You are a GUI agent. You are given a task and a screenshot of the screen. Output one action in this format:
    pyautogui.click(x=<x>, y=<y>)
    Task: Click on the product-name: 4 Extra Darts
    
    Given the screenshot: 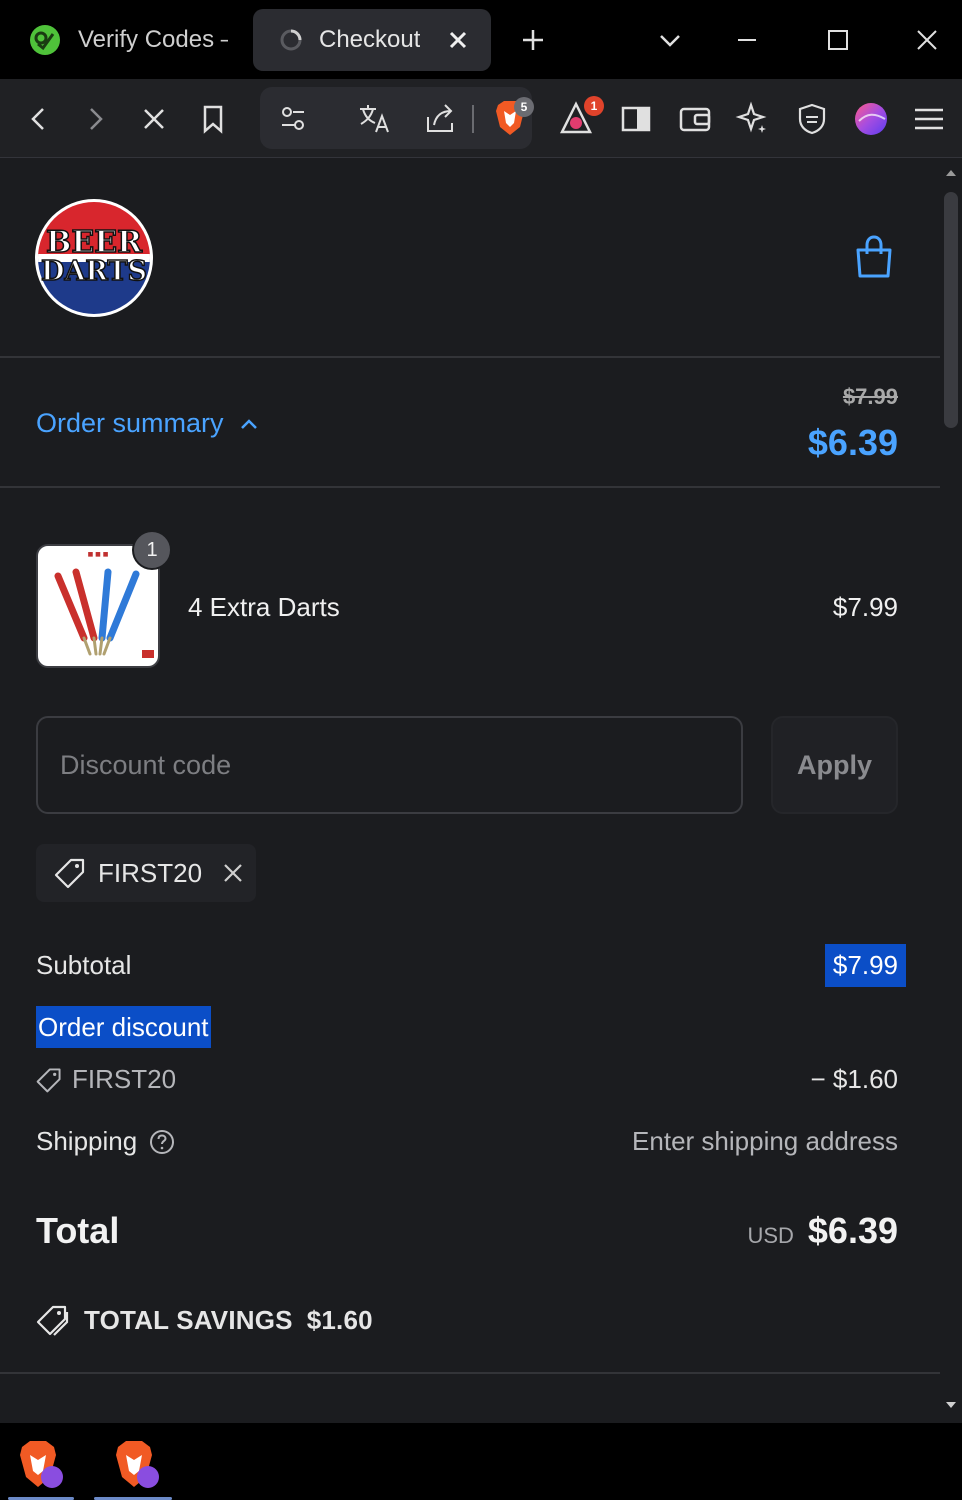 What is the action you would take?
    pyautogui.click(x=264, y=607)
    